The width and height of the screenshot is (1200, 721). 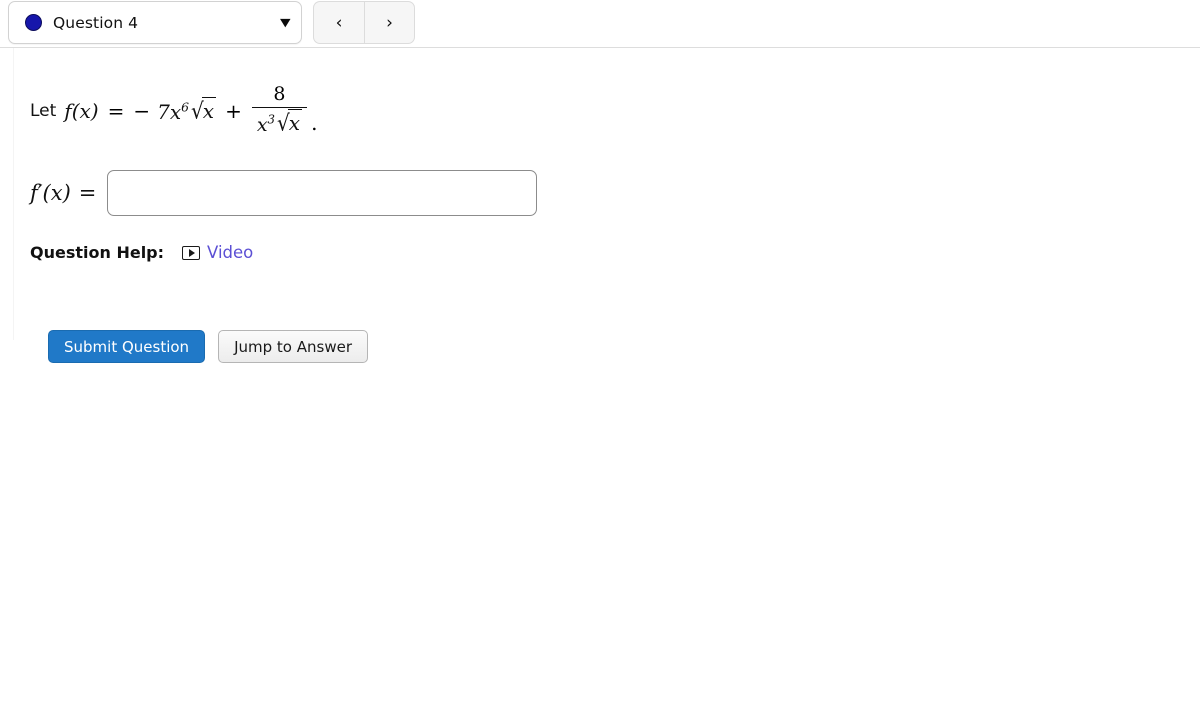 I want to click on previous-question-button: ‹, so click(x=338, y=22).